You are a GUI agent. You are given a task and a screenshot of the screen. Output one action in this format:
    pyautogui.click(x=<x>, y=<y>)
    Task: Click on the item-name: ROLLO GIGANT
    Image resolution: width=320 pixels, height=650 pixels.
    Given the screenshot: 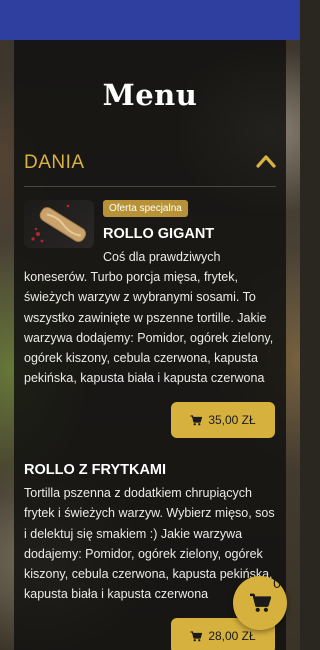 What is the action you would take?
    pyautogui.click(x=159, y=234)
    